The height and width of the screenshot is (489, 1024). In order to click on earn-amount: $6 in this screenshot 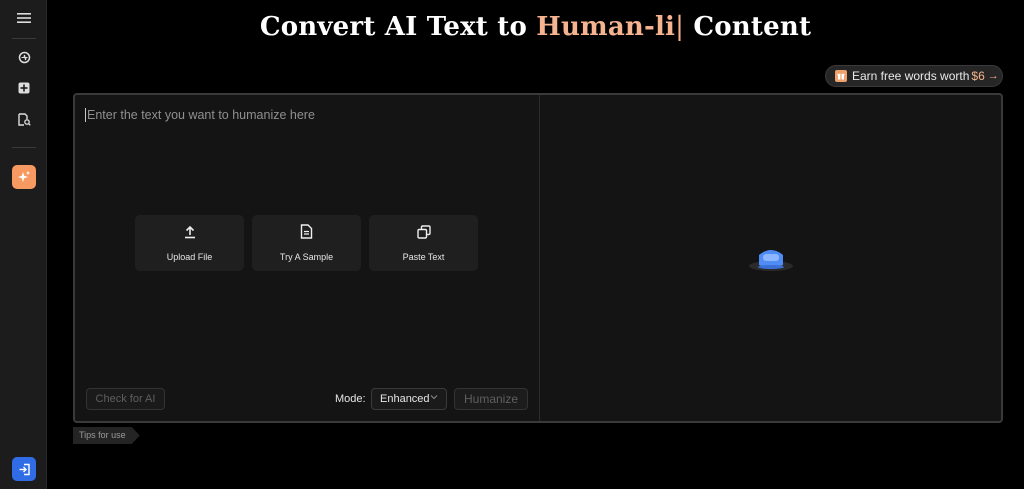, I will do `click(978, 76)`.